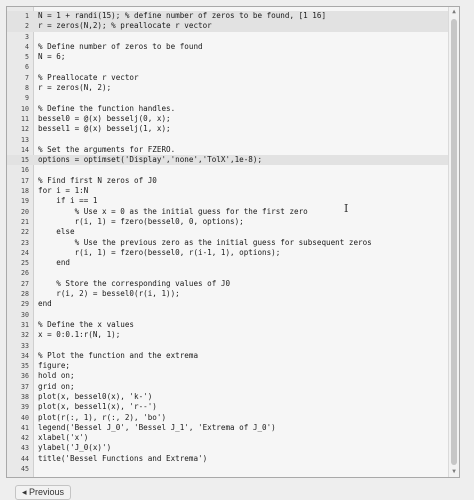  I want to click on code-line: 45, so click(233, 469).